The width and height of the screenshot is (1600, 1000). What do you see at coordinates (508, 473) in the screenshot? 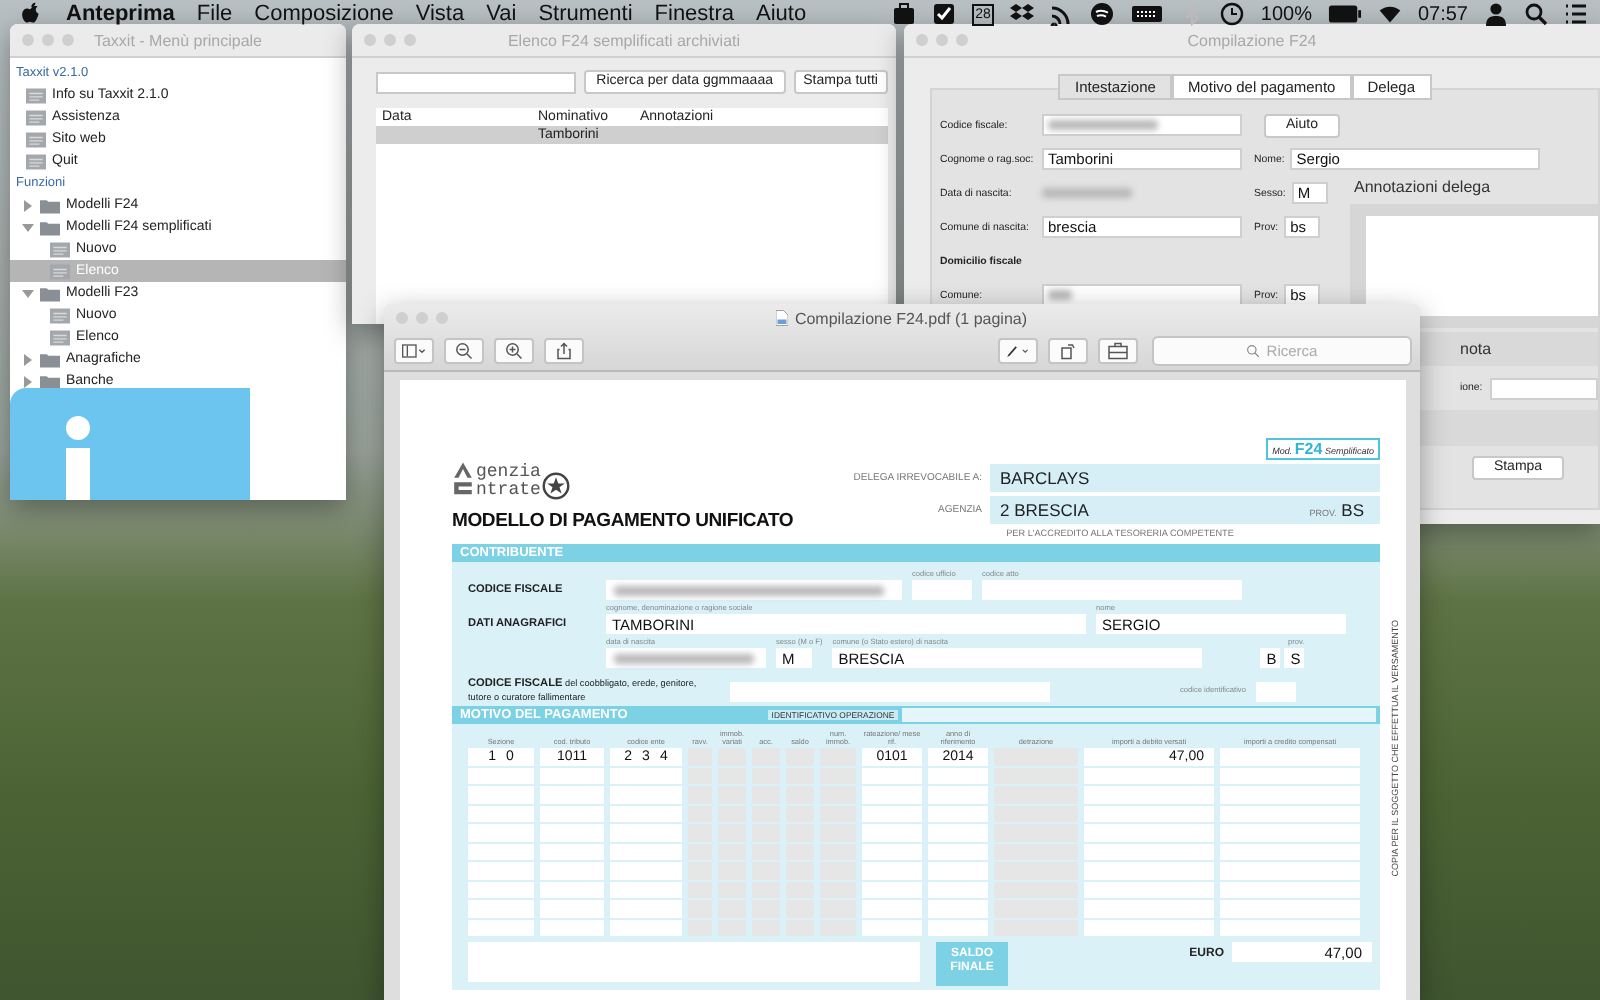
I see `logo-text: genzia` at bounding box center [508, 473].